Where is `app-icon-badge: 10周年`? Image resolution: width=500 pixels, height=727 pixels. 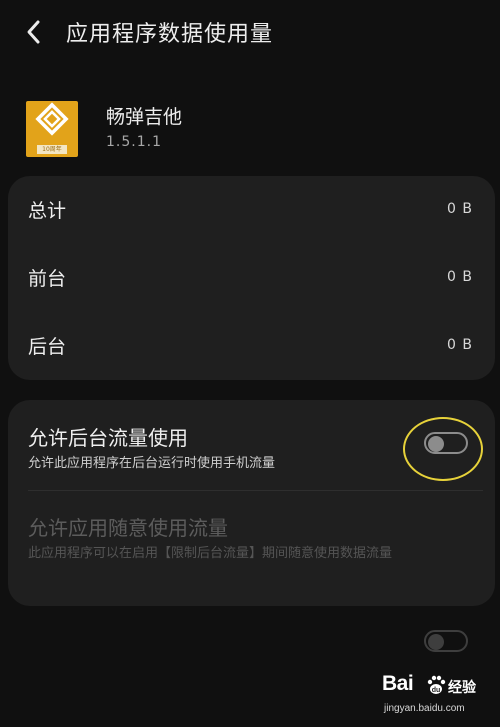
app-icon-badge: 10周年 is located at coordinates (52, 149).